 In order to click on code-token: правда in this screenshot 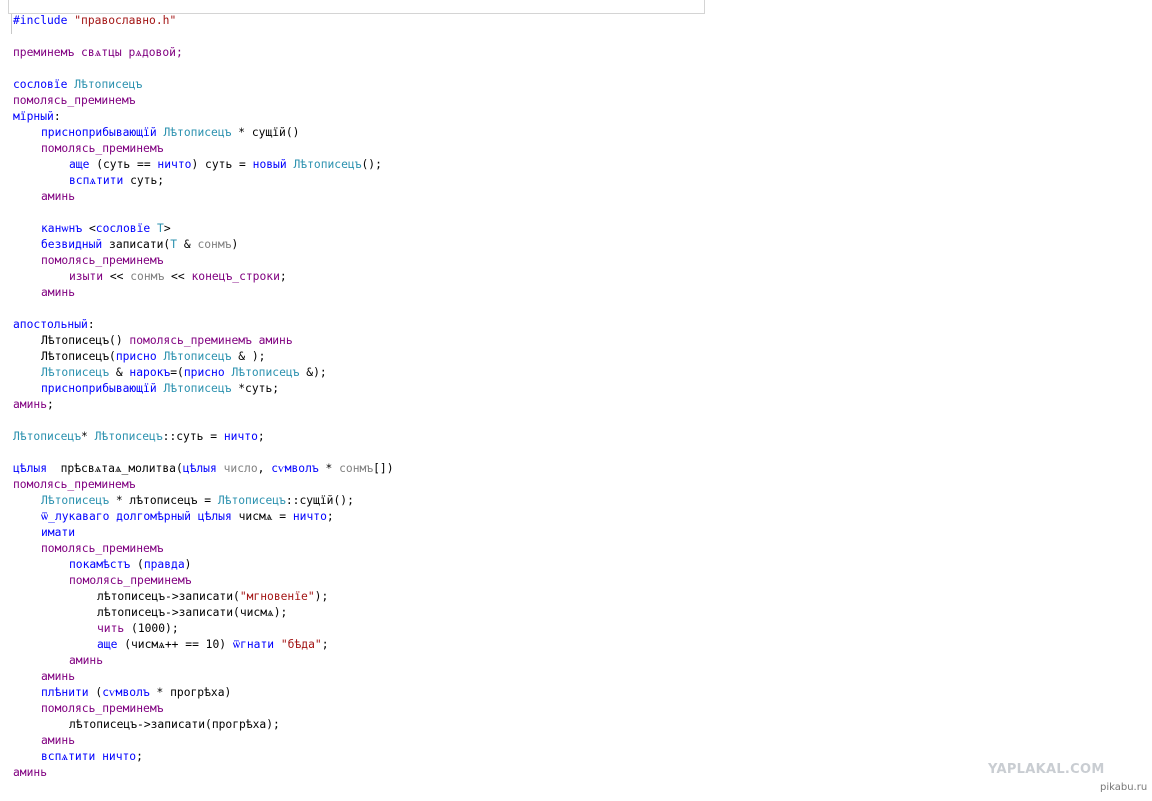, I will do `click(164, 564)`.